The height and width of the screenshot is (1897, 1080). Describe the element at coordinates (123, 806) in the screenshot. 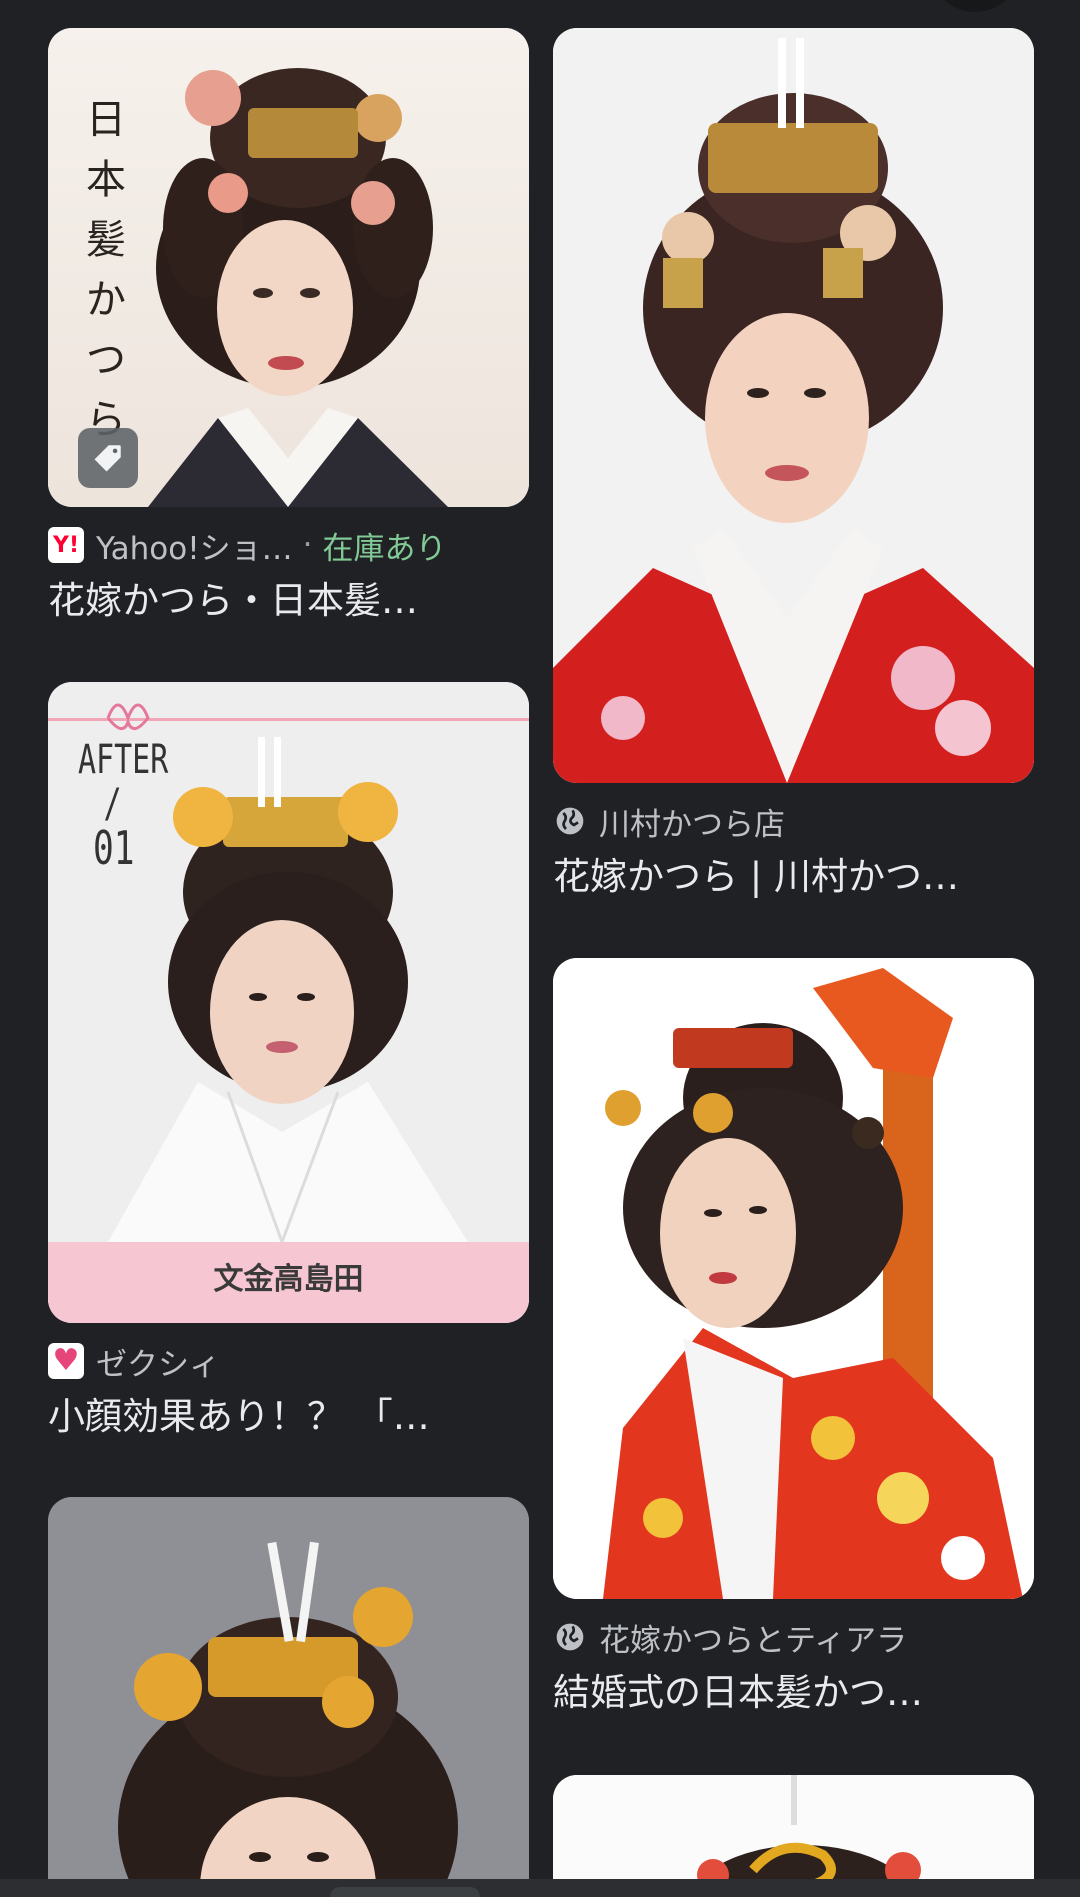

I see `image-overlay-after: AFTER / 01` at that location.